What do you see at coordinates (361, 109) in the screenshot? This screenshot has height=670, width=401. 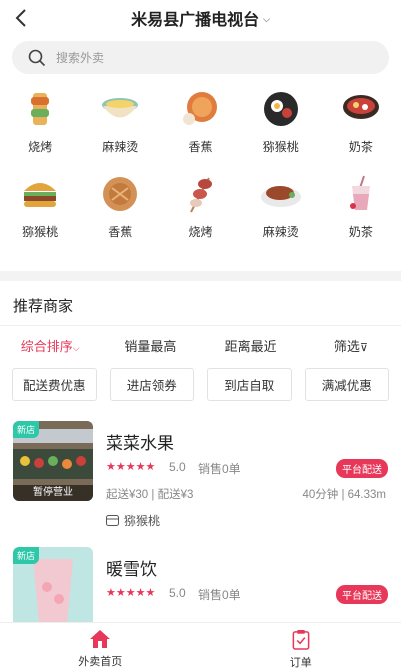 I see `soup-bowl-icon` at bounding box center [361, 109].